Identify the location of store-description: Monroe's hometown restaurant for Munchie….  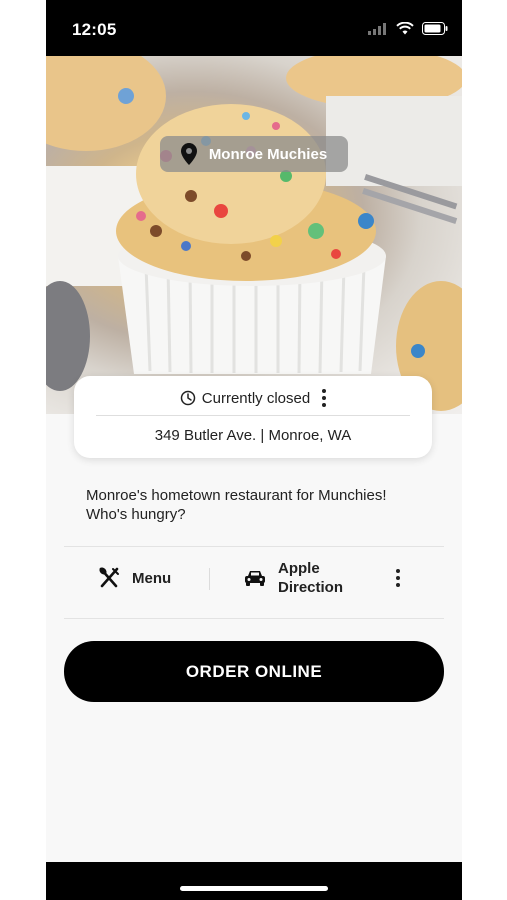
(236, 505).